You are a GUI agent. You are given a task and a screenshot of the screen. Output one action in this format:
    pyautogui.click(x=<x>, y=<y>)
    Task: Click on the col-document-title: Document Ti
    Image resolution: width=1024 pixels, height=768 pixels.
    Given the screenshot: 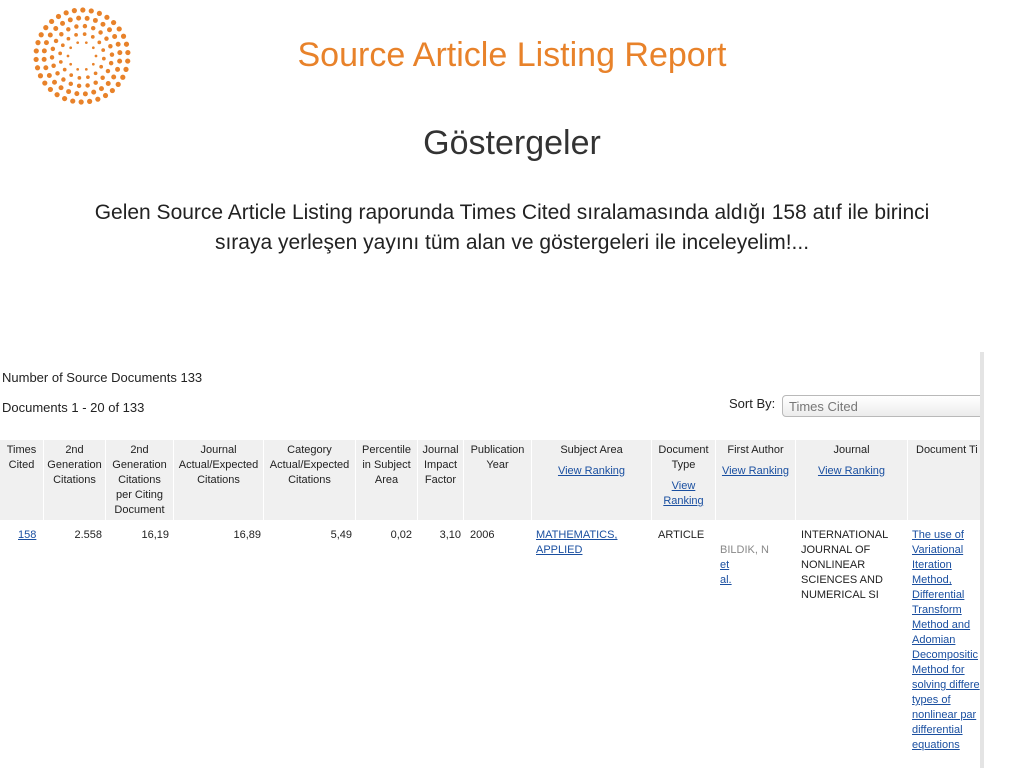 What is the action you would take?
    pyautogui.click(x=944, y=480)
    